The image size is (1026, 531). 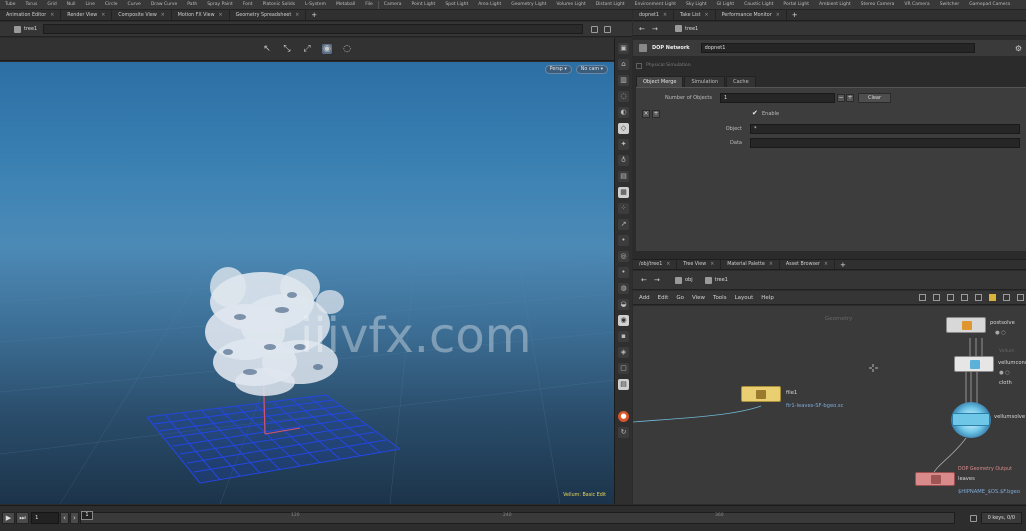 What do you see at coordinates (489, 4) in the screenshot?
I see `shelf-light-area: Area Light` at bounding box center [489, 4].